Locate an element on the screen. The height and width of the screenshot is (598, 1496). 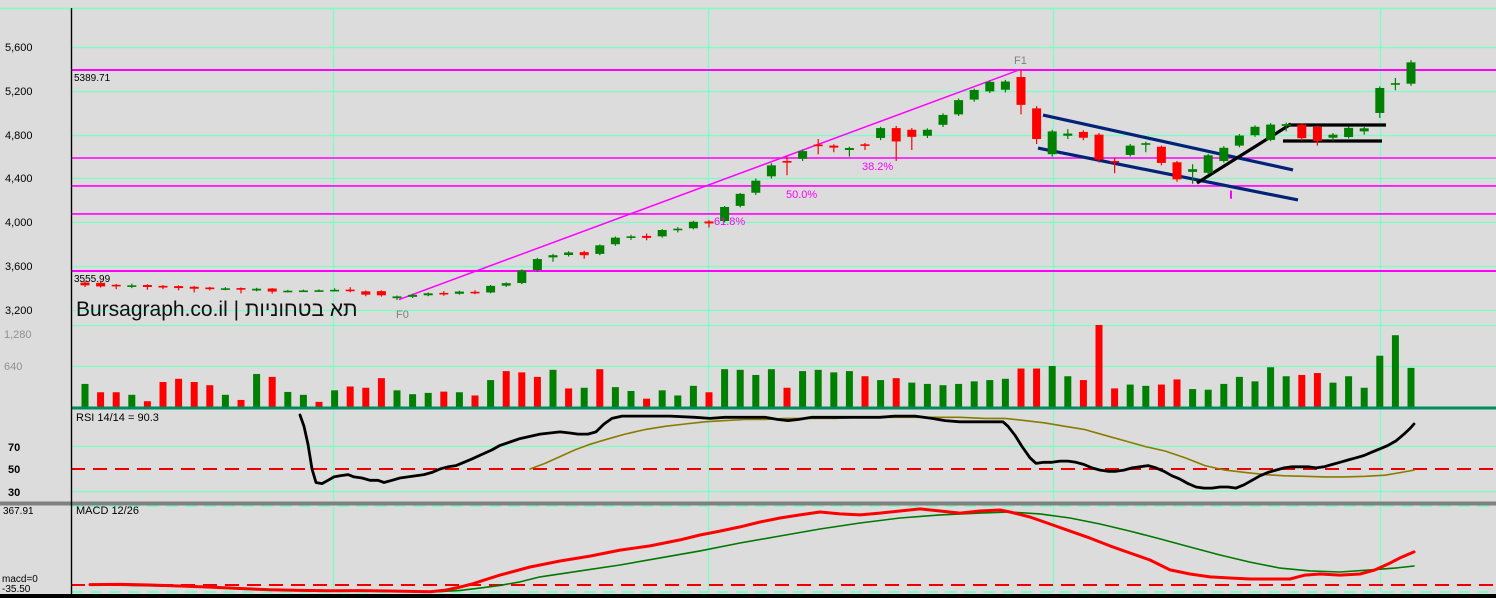
volume-baseline-bar is located at coordinates (783, 408).